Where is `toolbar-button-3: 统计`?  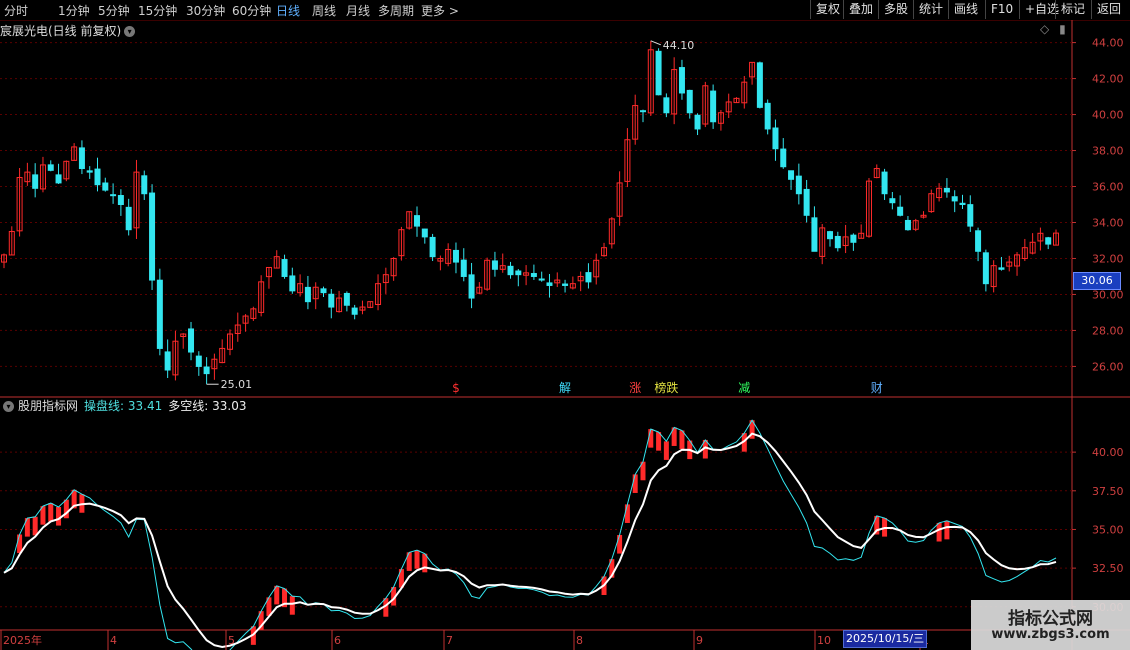 toolbar-button-3: 统计 is located at coordinates (930, 9).